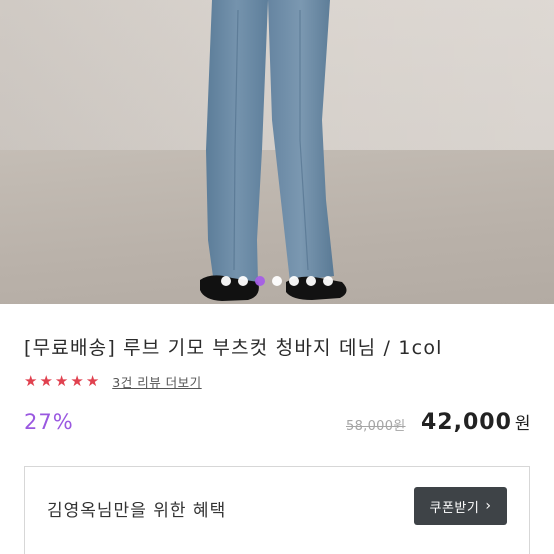  I want to click on benefit-text: 김영옥님만을 위한 혜택, so click(137, 511).